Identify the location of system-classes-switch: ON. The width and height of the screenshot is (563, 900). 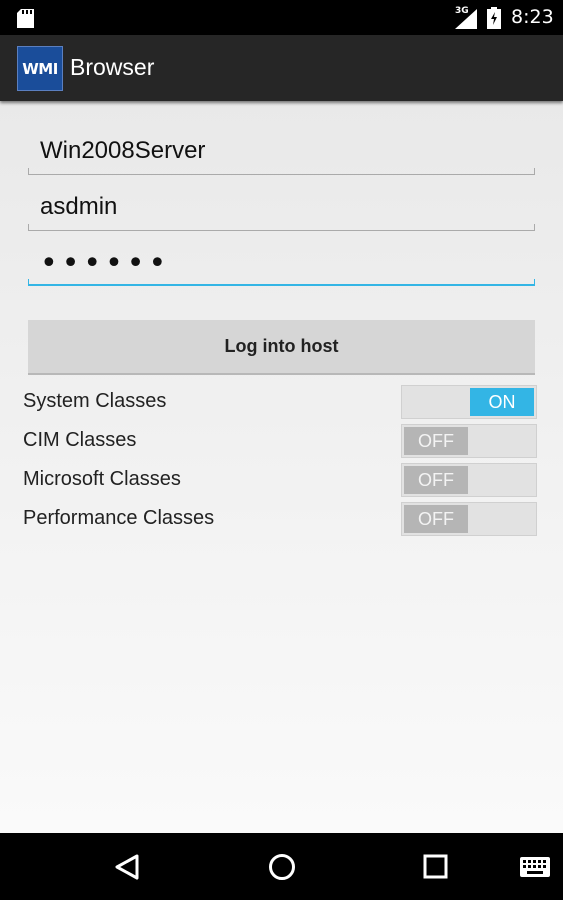
(469, 402).